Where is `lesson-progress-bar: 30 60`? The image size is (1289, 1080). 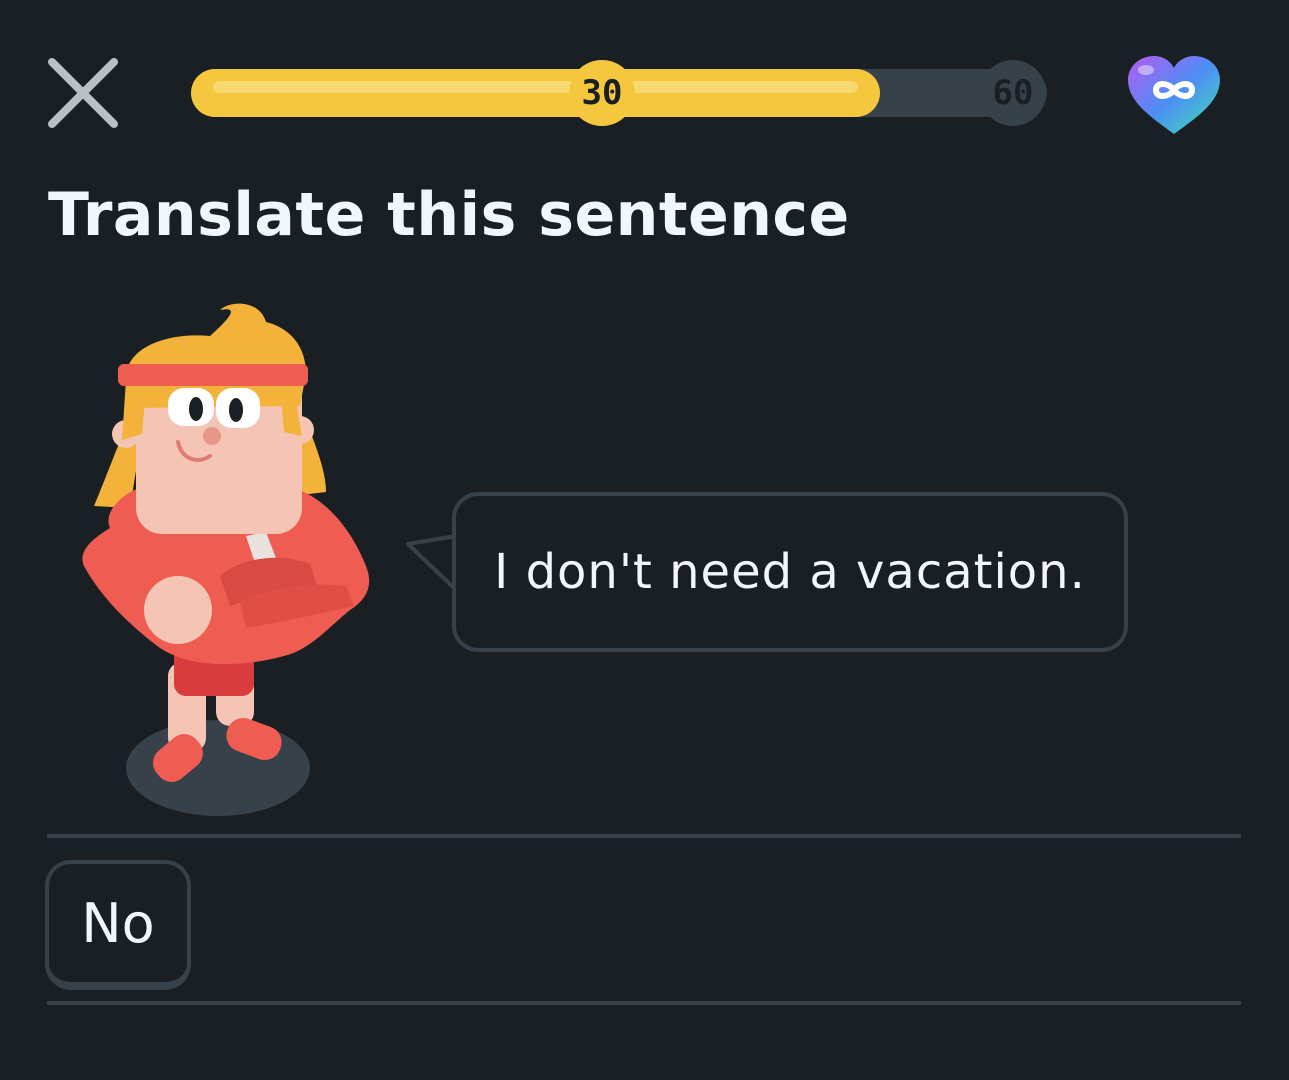 lesson-progress-bar: 30 60 is located at coordinates (619, 93).